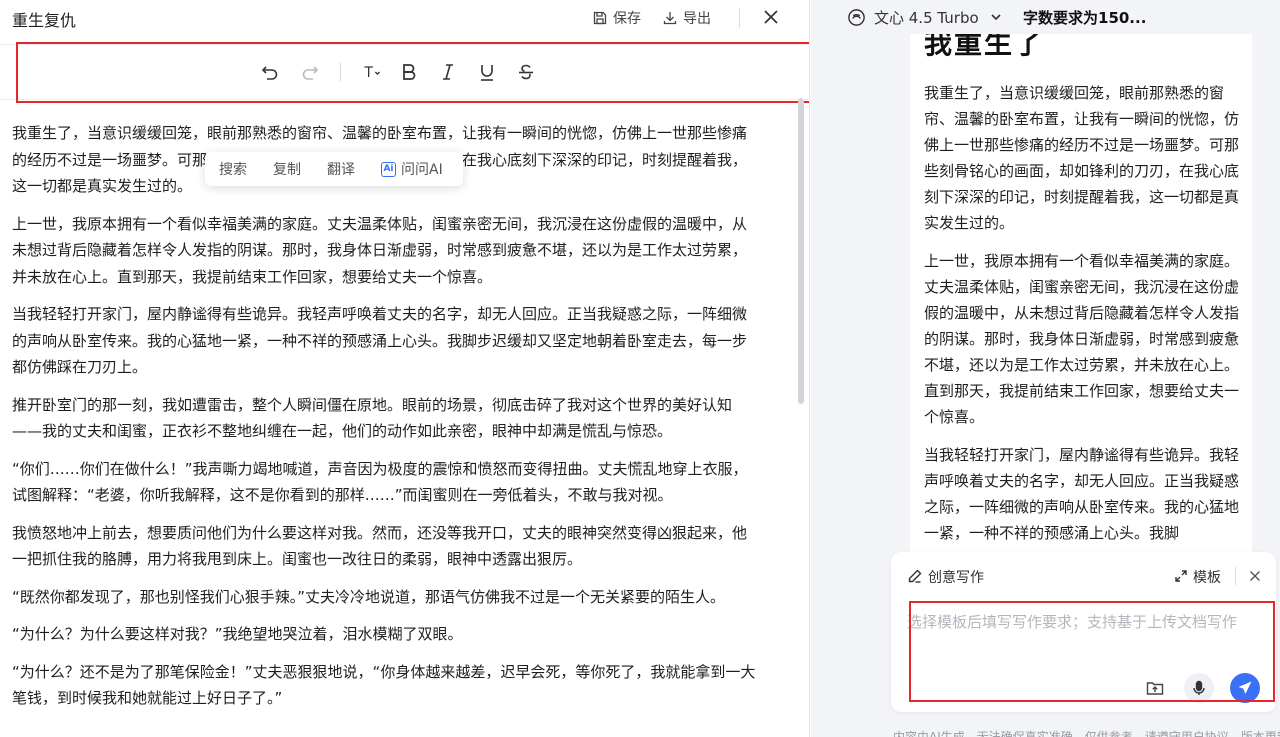 This screenshot has width=1280, height=737. I want to click on microphone-icon, so click(1199, 687).